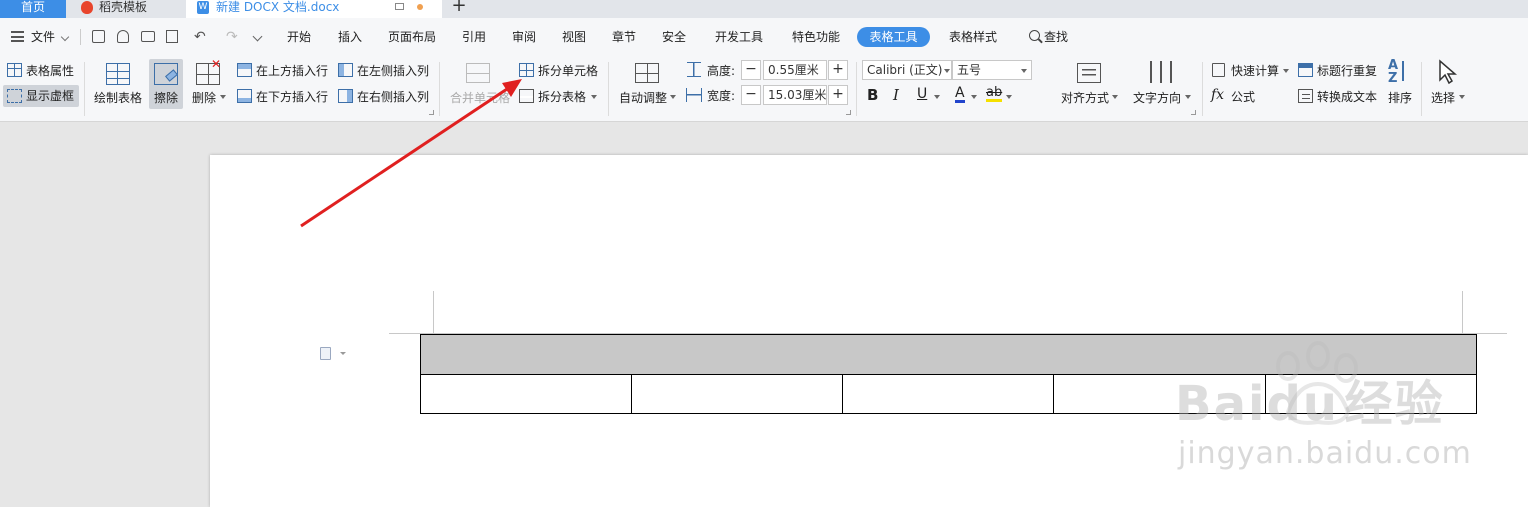 This screenshot has width=1528, height=507. Describe the element at coordinates (148, 36) in the screenshot. I see `print-icon` at that location.